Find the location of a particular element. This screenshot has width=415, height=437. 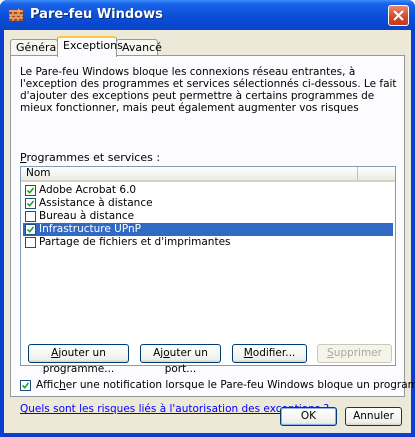

cancel-button: Annuler is located at coordinates (373, 416).